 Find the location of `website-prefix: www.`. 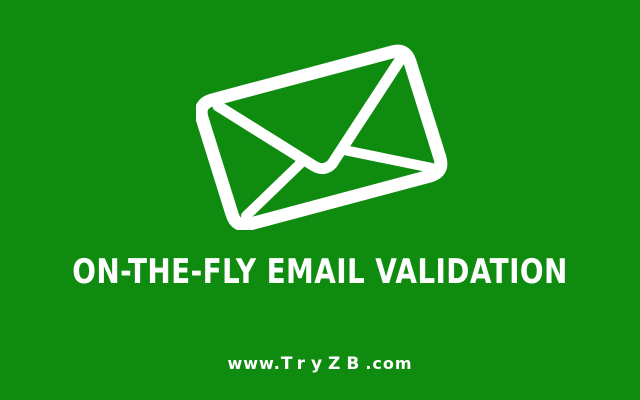

website-prefix: www. is located at coordinates (254, 363).